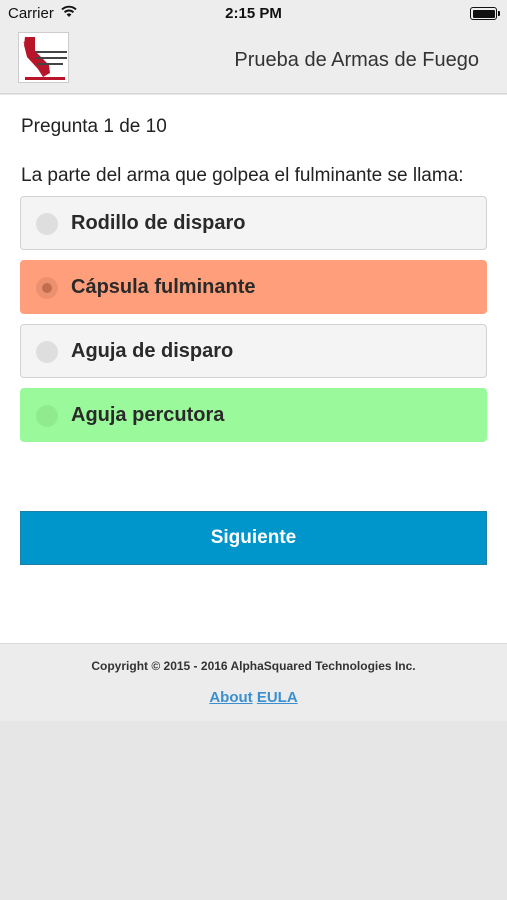  I want to click on clock: 2:15 PM, so click(253, 13).